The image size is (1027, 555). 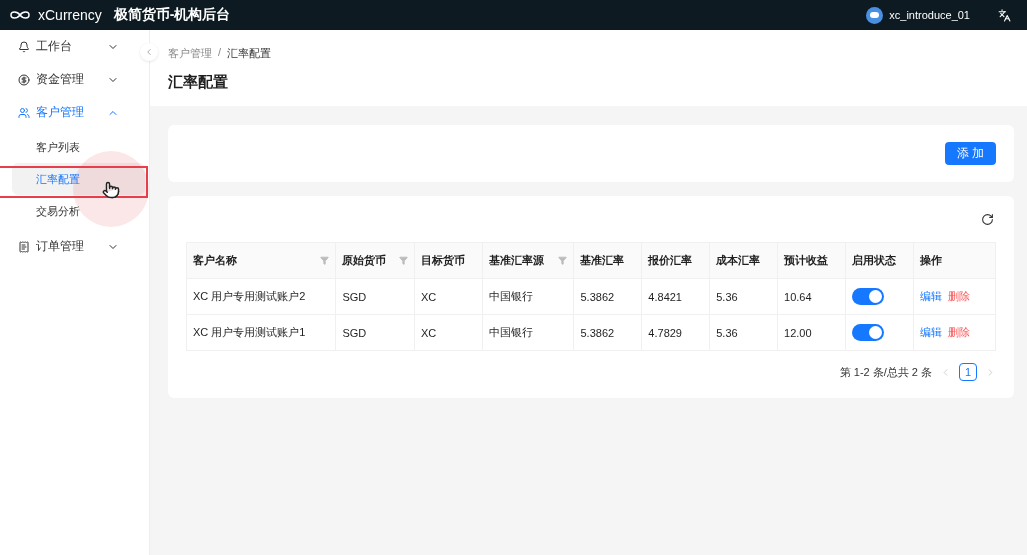 I want to click on table-cell: XC 用户专用测试账户1, so click(x=261, y=332).